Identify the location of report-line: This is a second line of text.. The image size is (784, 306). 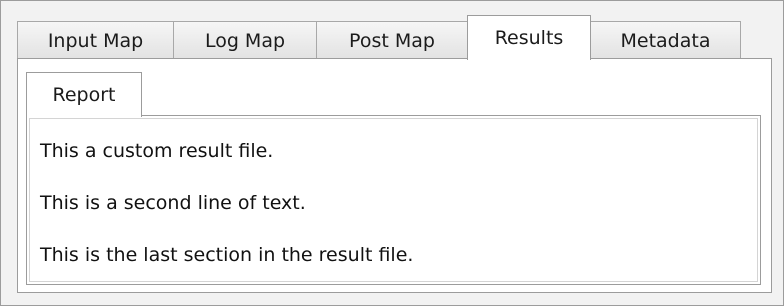
(173, 203).